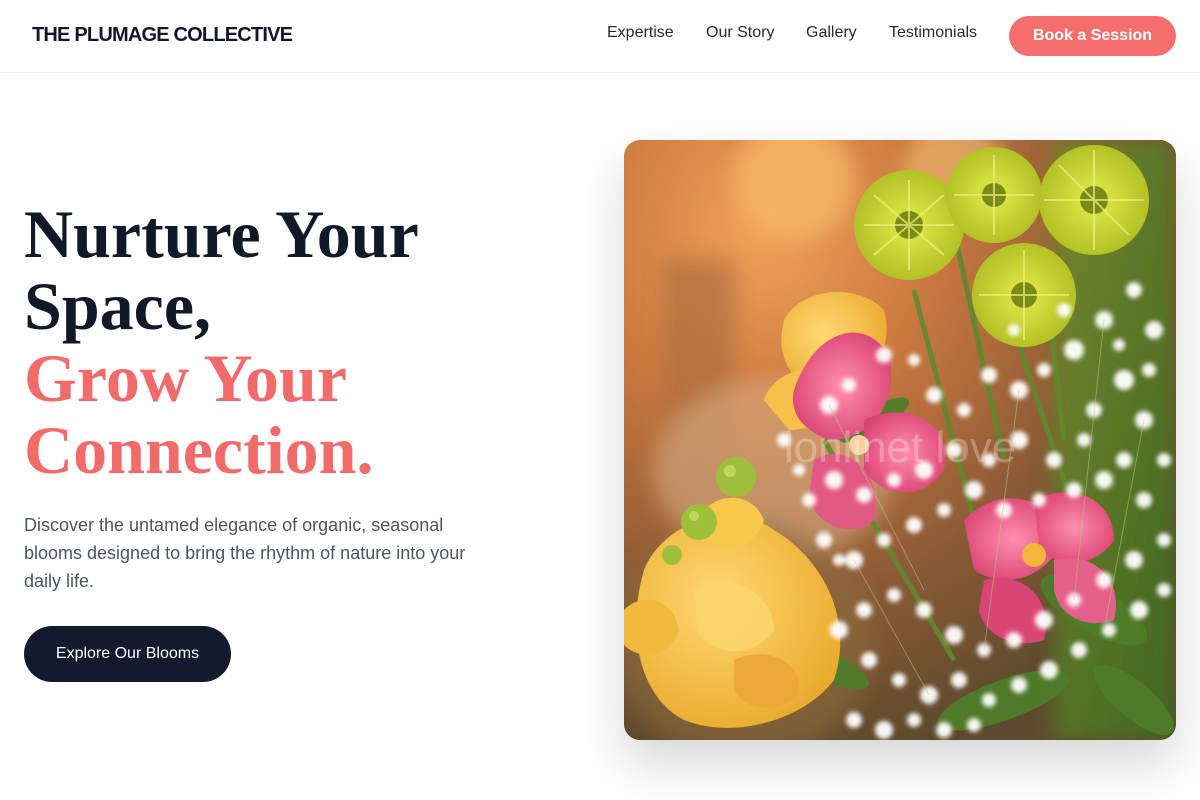 This screenshot has width=1200, height=800. Describe the element at coordinates (221, 234) in the screenshot. I see `hero-title-line-1: Nurture Your` at that location.